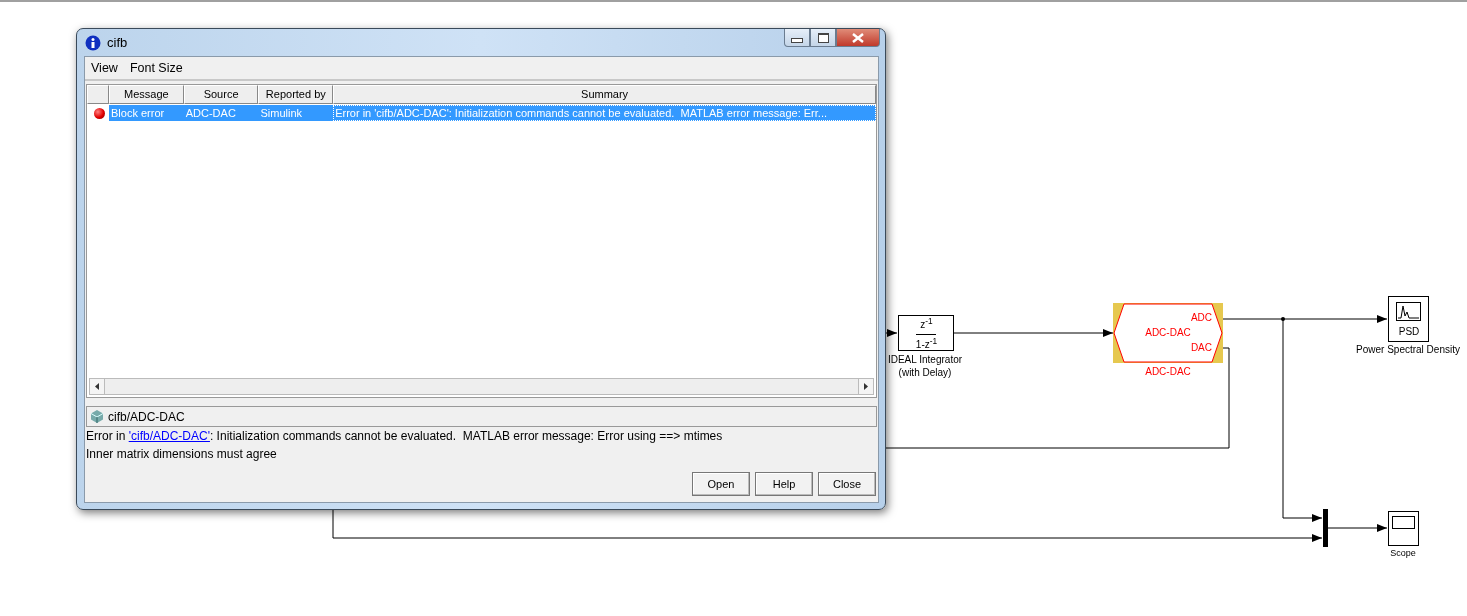 The width and height of the screenshot is (1467, 616). Describe the element at coordinates (721, 484) in the screenshot. I see `dialog-button: Open` at that location.